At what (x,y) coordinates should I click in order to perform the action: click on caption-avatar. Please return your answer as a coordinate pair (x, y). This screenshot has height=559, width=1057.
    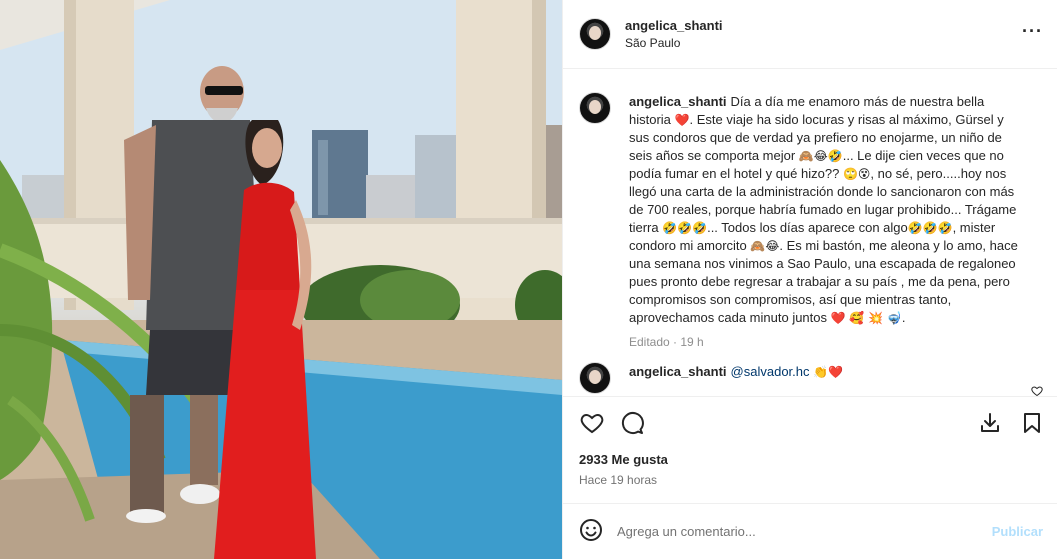
    Looking at the image, I should click on (595, 108).